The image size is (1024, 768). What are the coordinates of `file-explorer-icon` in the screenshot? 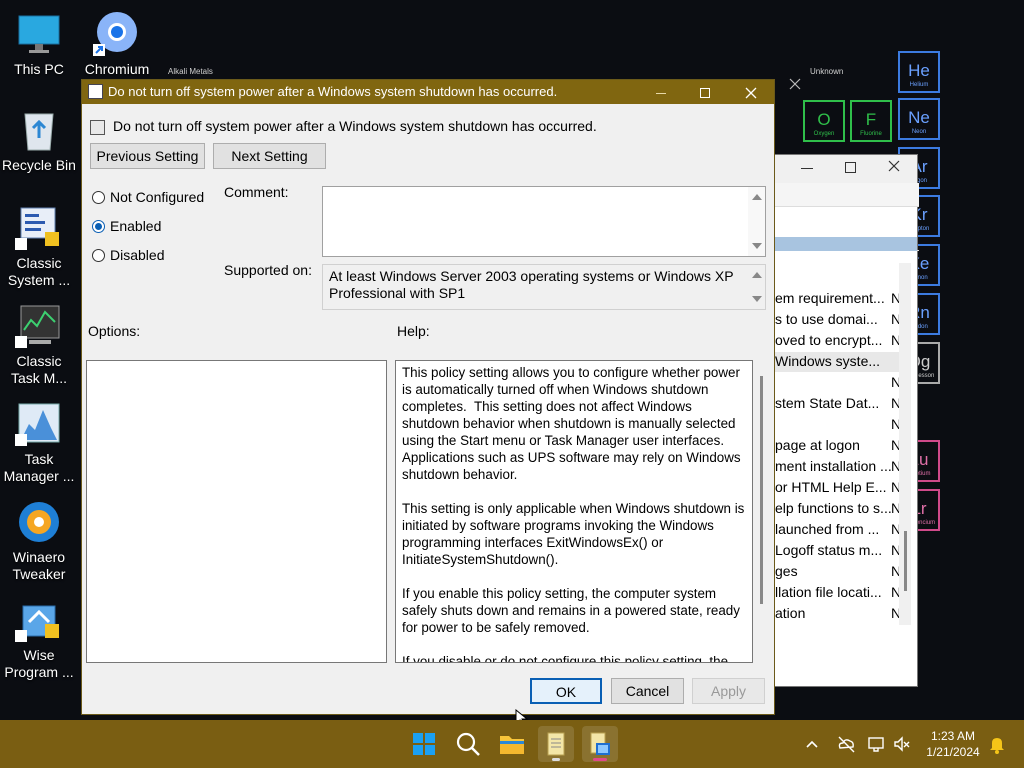 It's located at (512, 745).